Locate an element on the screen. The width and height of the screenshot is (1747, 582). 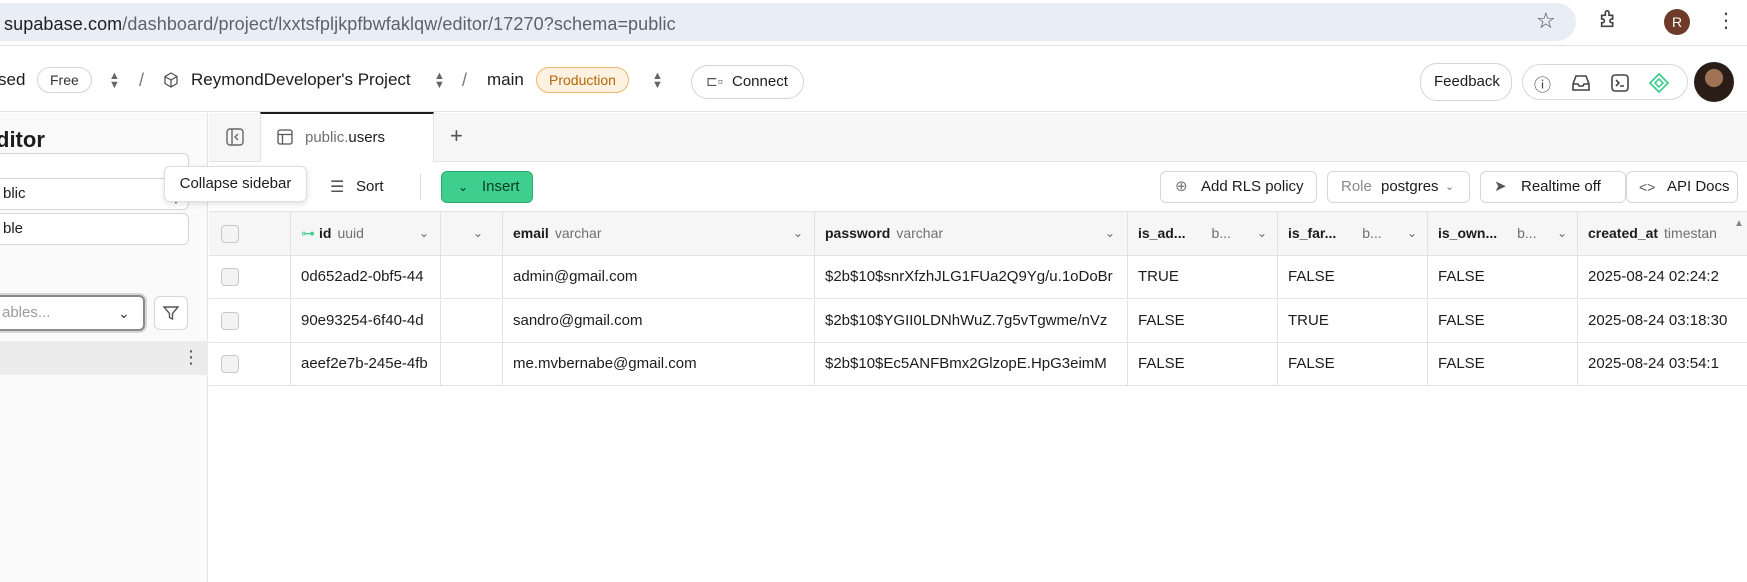
add-rls-policy-button: ⊕ Add RLS policy is located at coordinates (1238, 187).